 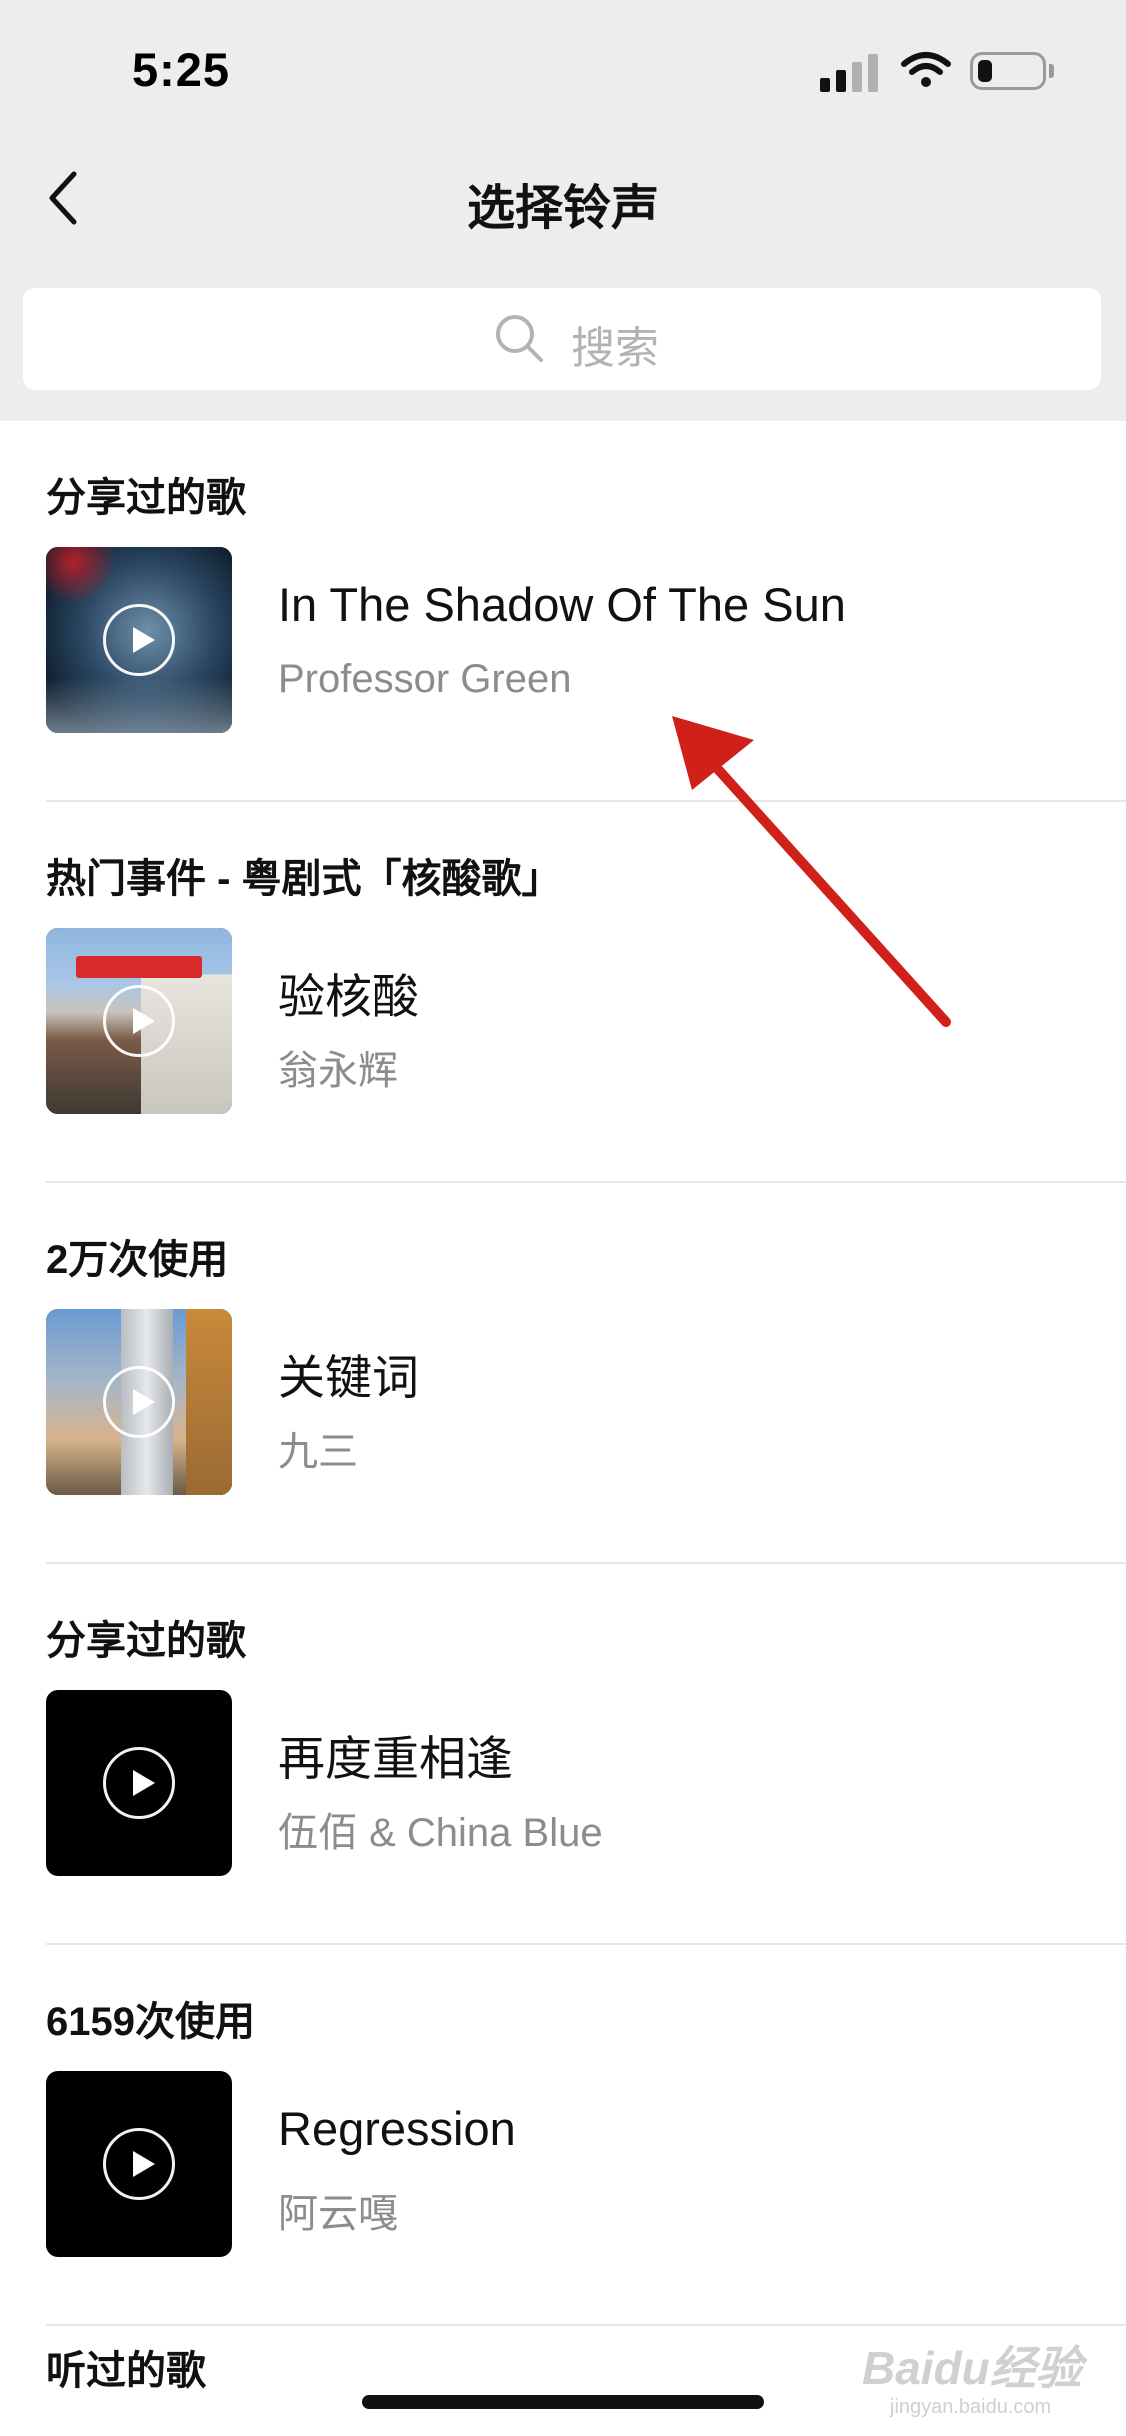 I want to click on watermark-logo: Baidu经验, so click(x=972, y=2368).